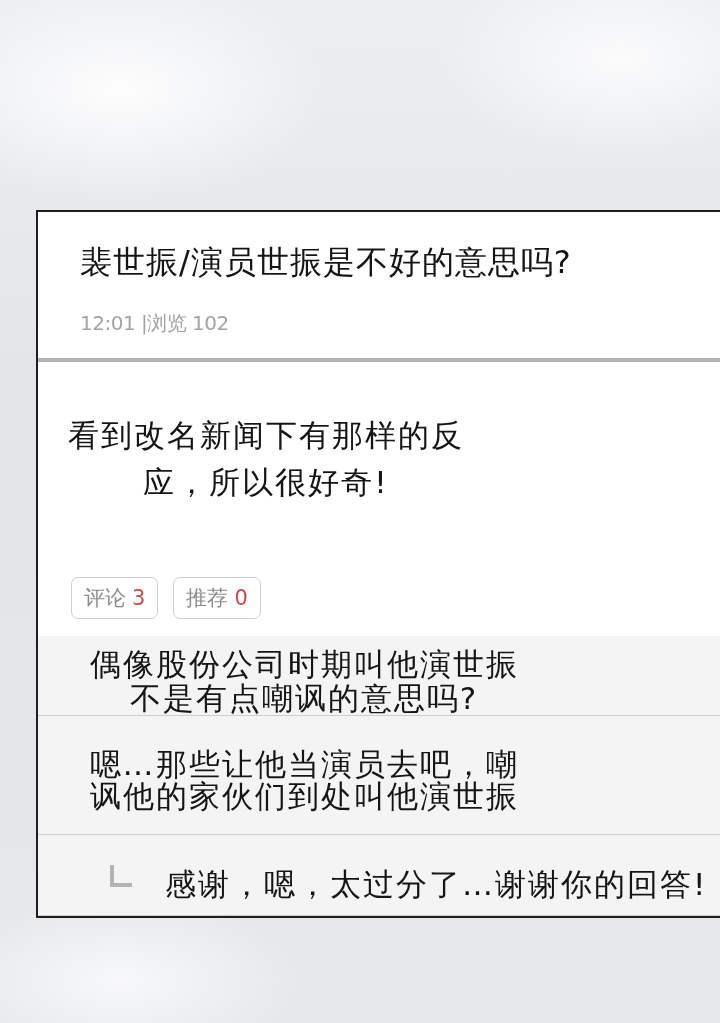 The height and width of the screenshot is (1023, 720). What do you see at coordinates (217, 598) in the screenshot?
I see `action-button: 推荐 0` at bounding box center [217, 598].